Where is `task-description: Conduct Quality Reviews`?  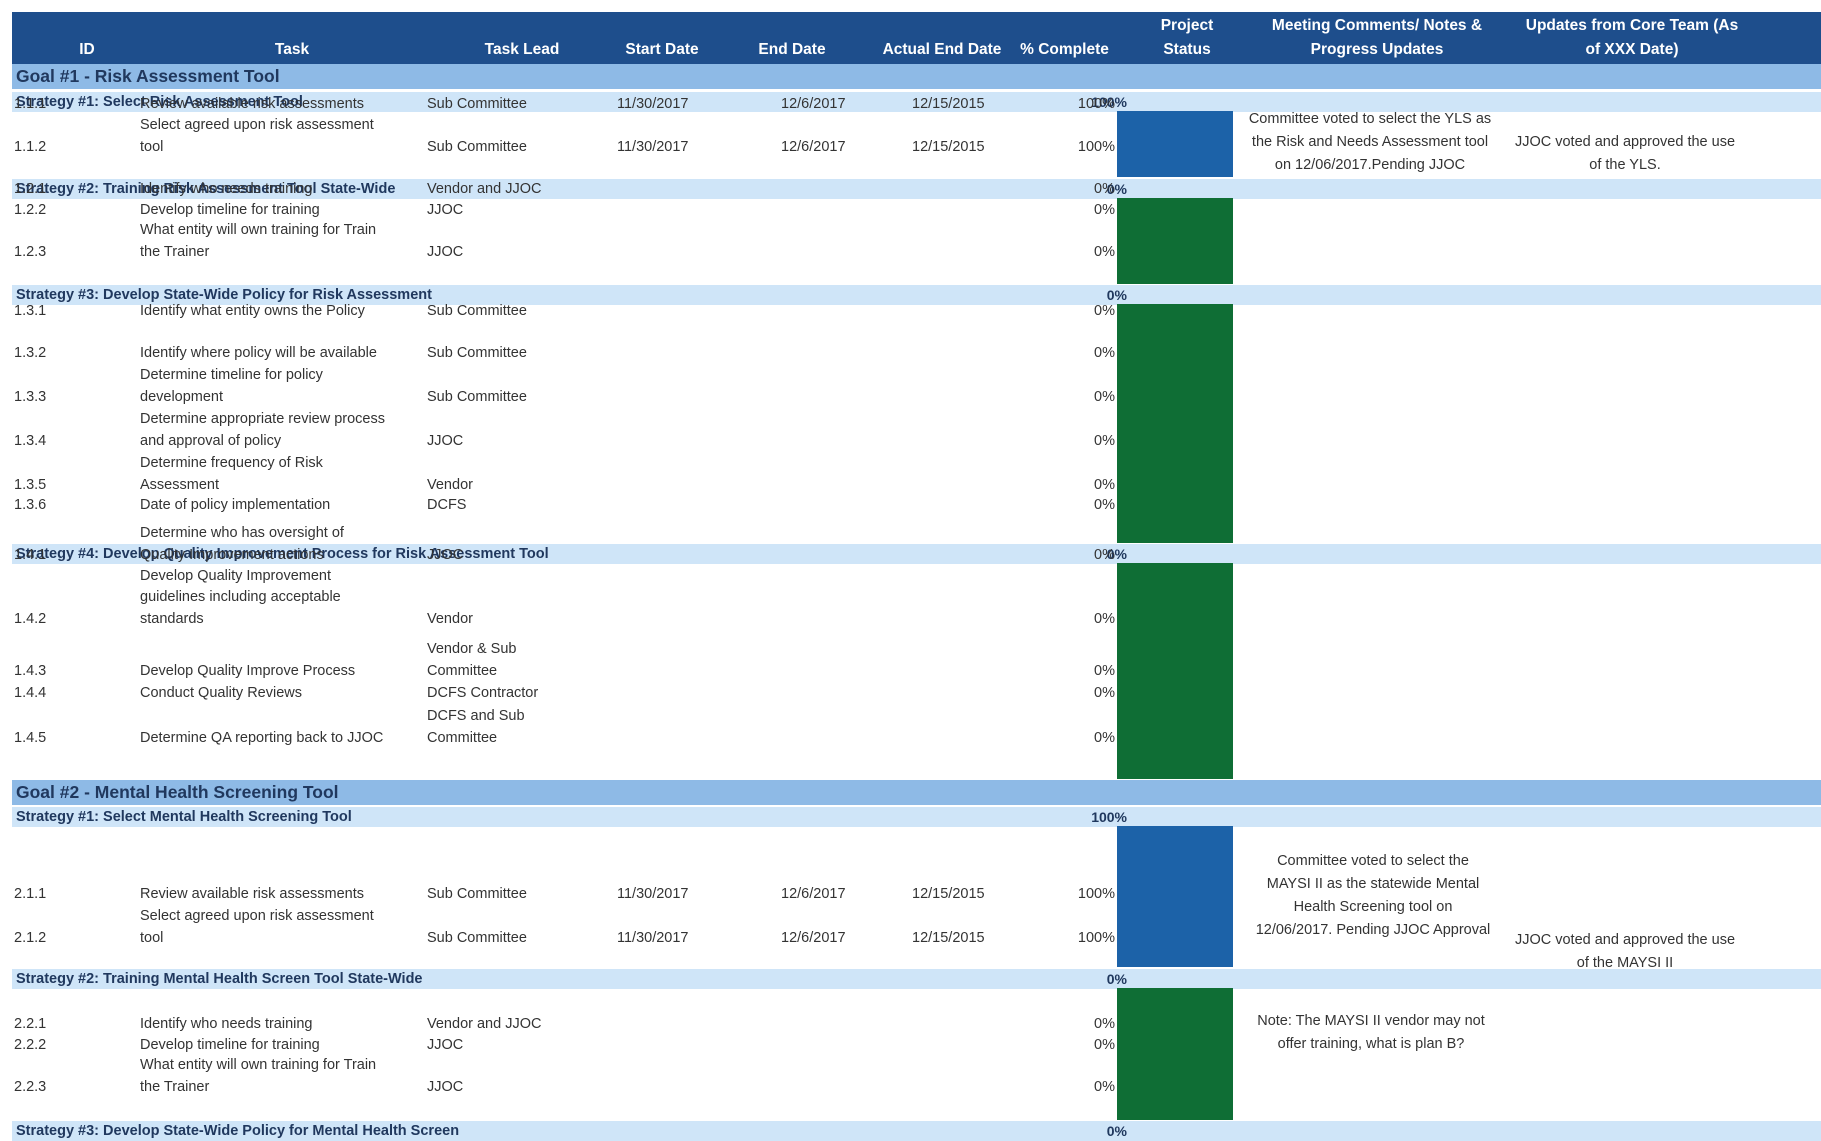
task-description: Conduct Quality Reviews is located at coordinates (221, 692).